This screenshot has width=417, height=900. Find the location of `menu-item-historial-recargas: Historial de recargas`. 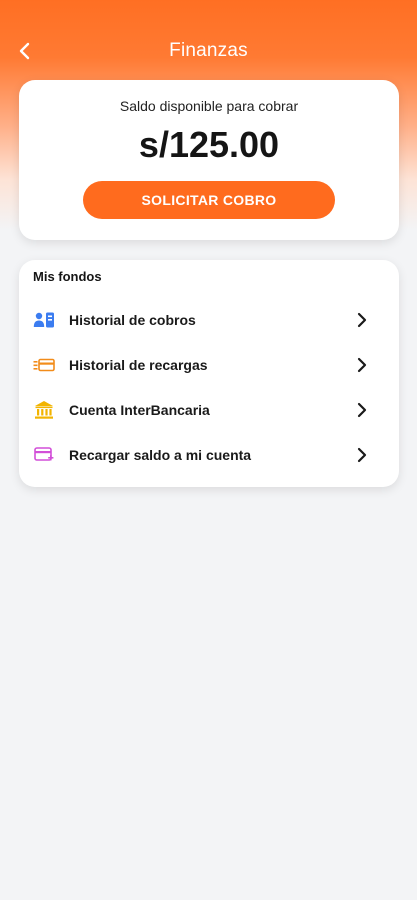

menu-item-historial-recargas: Historial de recargas is located at coordinates (209, 365).